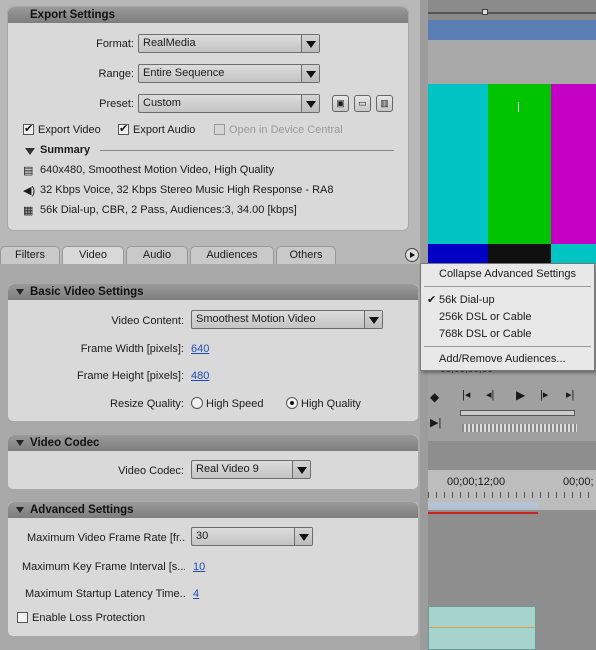 The height and width of the screenshot is (650, 596). Describe the element at coordinates (519, 254) in the screenshot. I see `bar-black` at that location.